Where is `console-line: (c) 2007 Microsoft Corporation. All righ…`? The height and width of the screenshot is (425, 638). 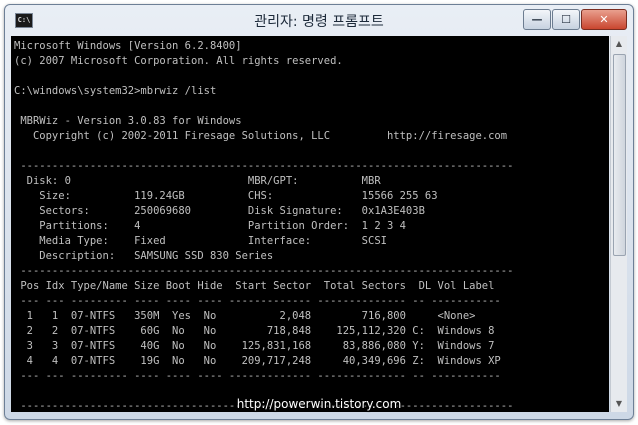
console-line: (c) 2007 Microsoft Corporation. All righ… is located at coordinates (178, 61).